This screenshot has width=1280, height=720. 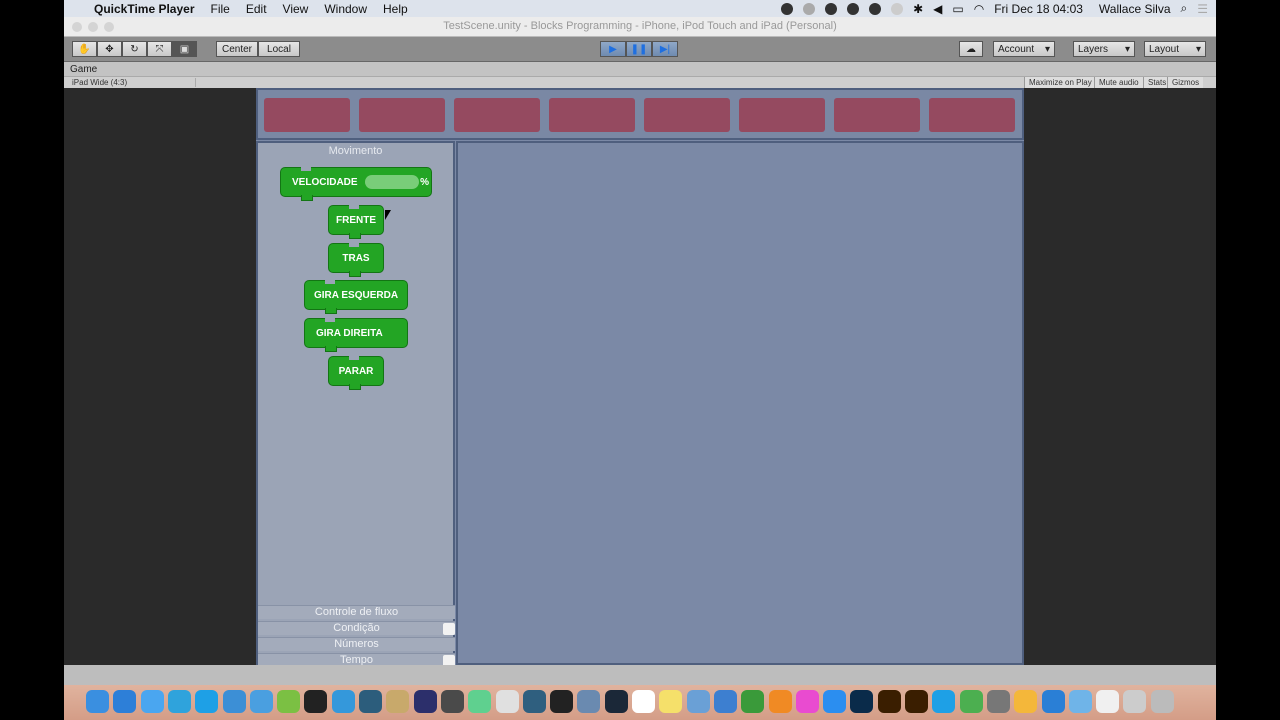 I want to click on bluetooth-icon: ✱, so click(x=918, y=9).